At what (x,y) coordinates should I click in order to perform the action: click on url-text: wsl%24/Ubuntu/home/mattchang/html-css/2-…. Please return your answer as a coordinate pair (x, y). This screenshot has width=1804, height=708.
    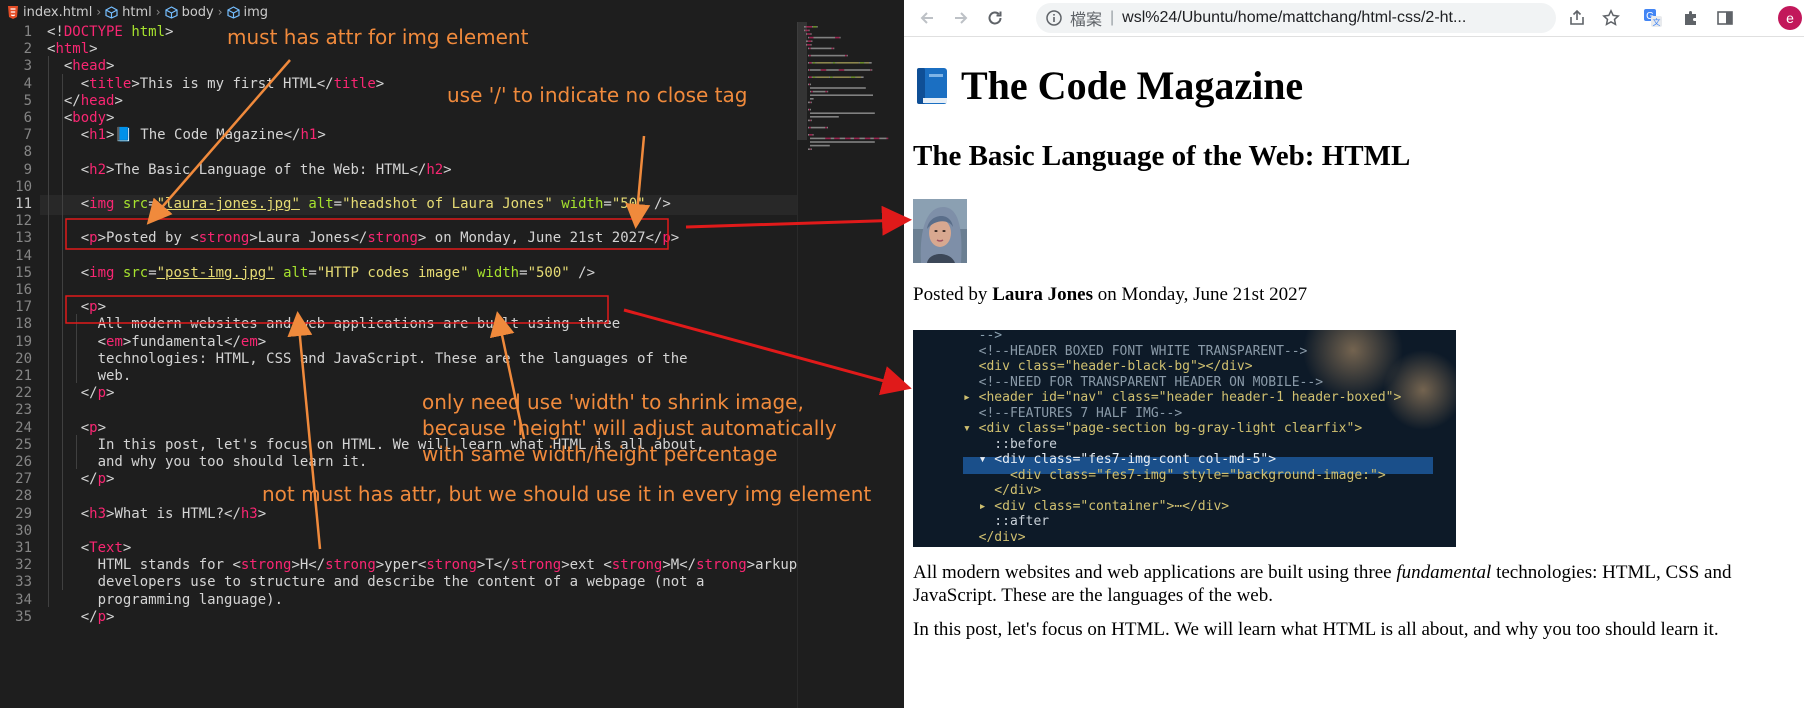
    Looking at the image, I should click on (1294, 18).